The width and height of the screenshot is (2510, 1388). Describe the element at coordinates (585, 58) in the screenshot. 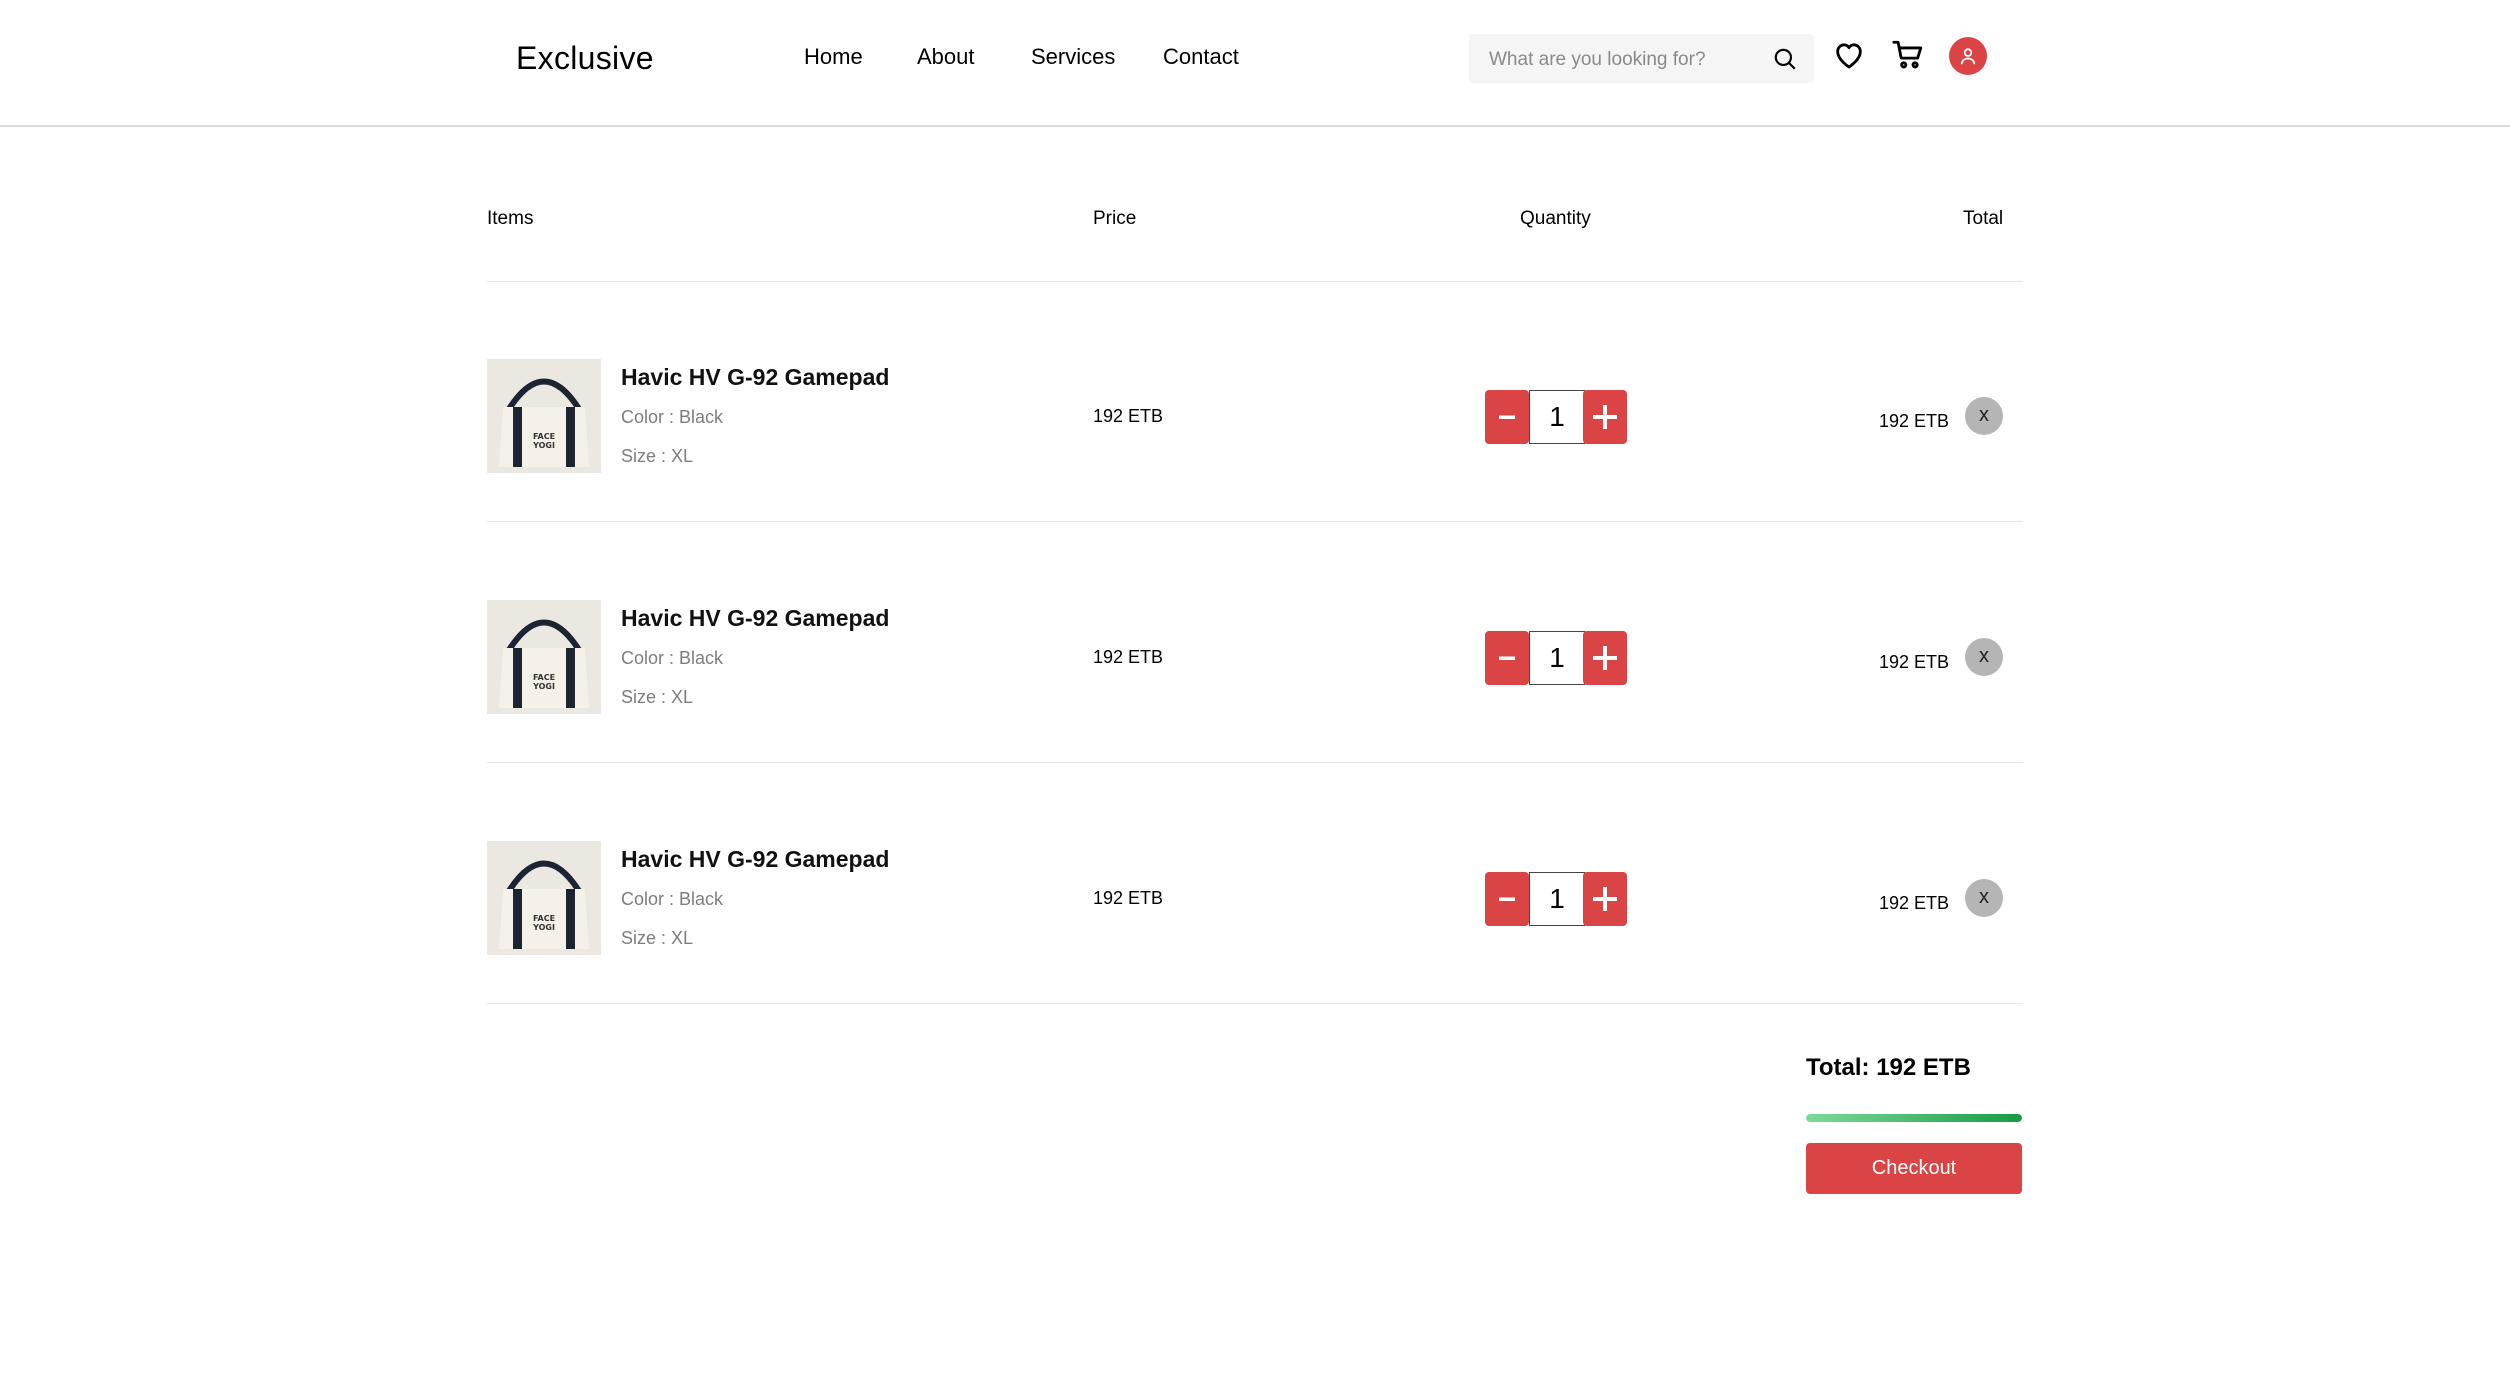

I see `logo: Exclusive` at that location.